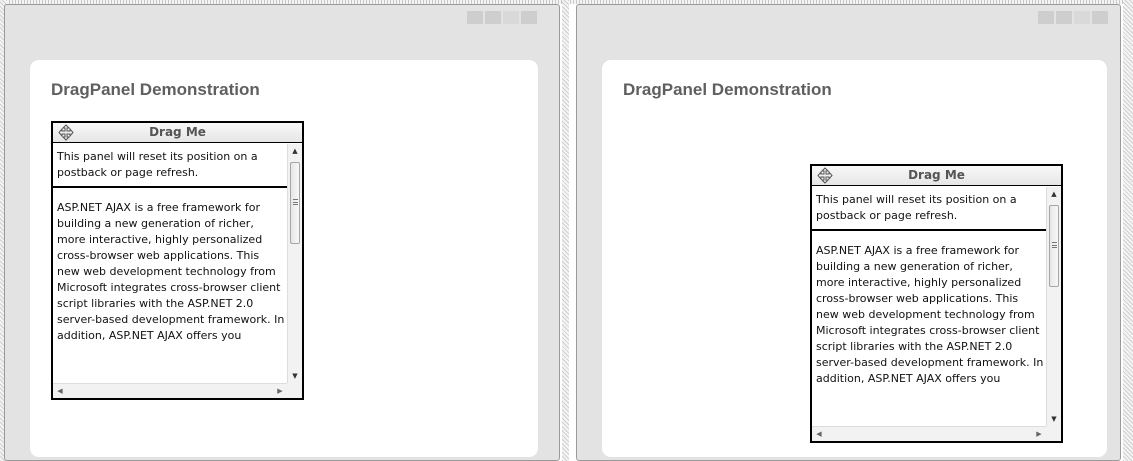 The height and width of the screenshot is (461, 1133). I want to click on right-hatch-border, so click(1128, 230).